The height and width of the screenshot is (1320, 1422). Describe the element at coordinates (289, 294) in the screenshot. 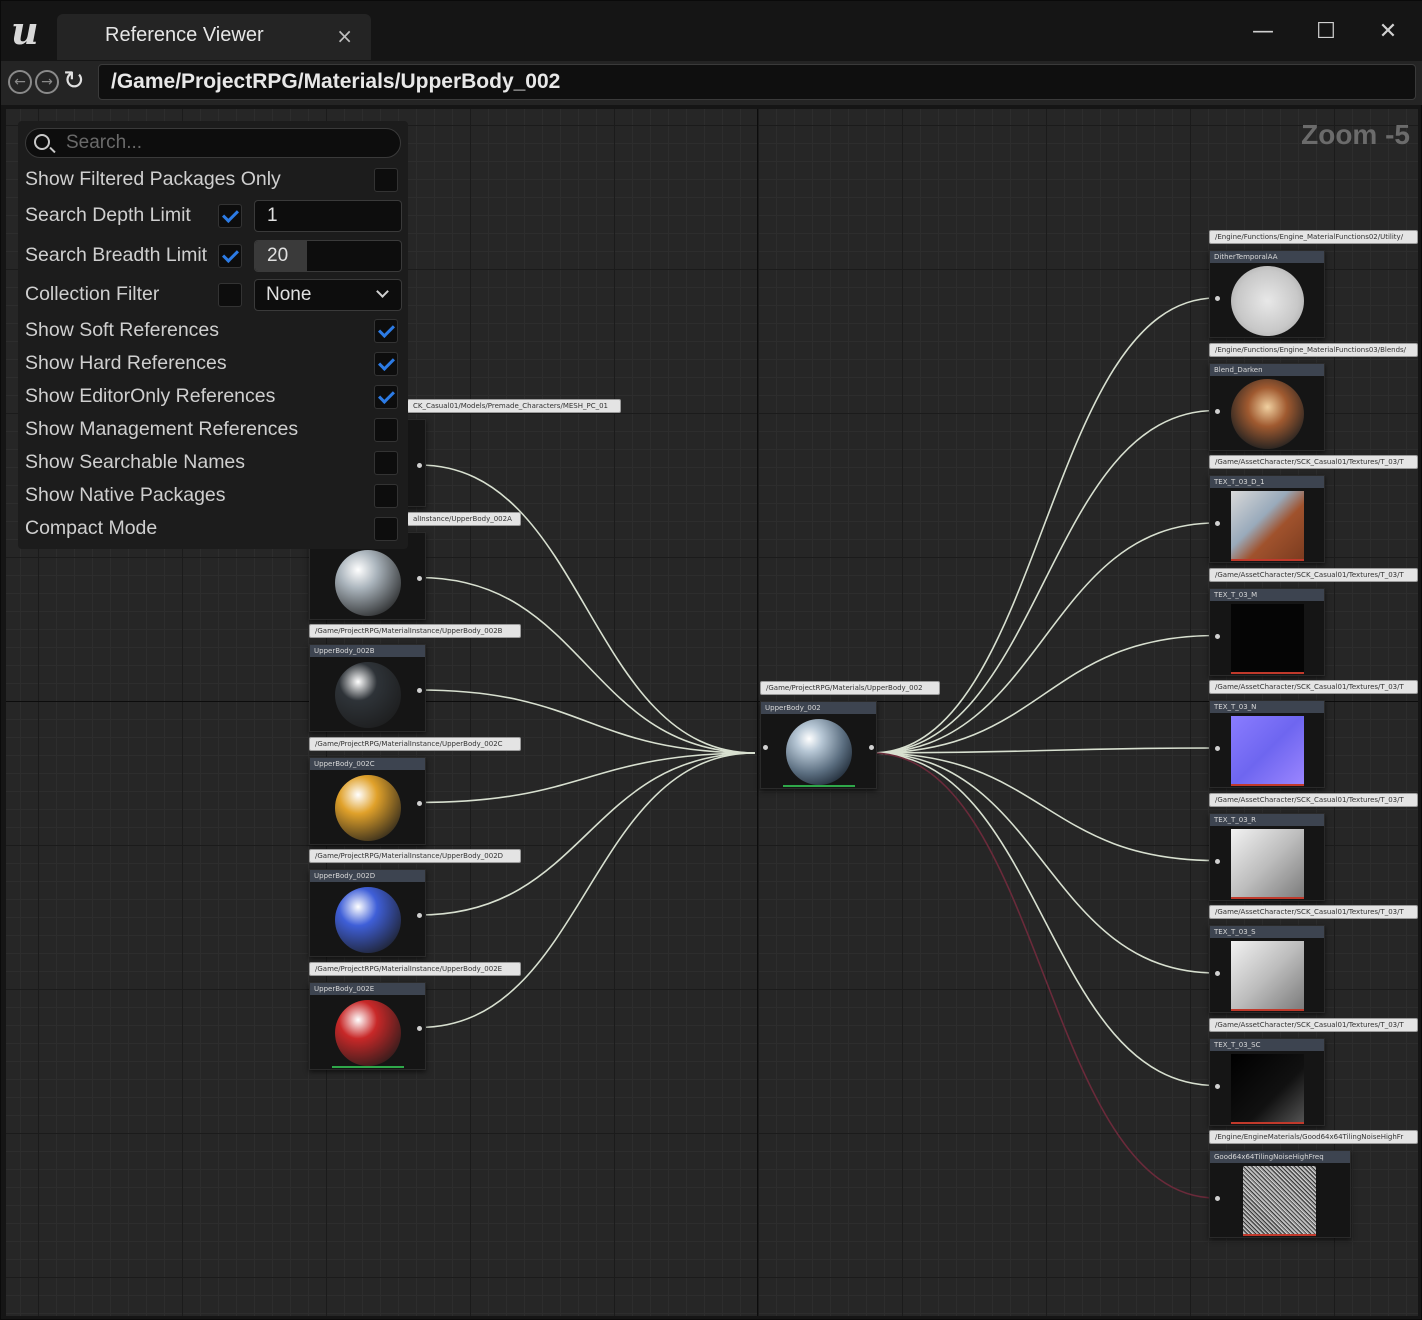

I see `collection-filter-value: None` at that location.